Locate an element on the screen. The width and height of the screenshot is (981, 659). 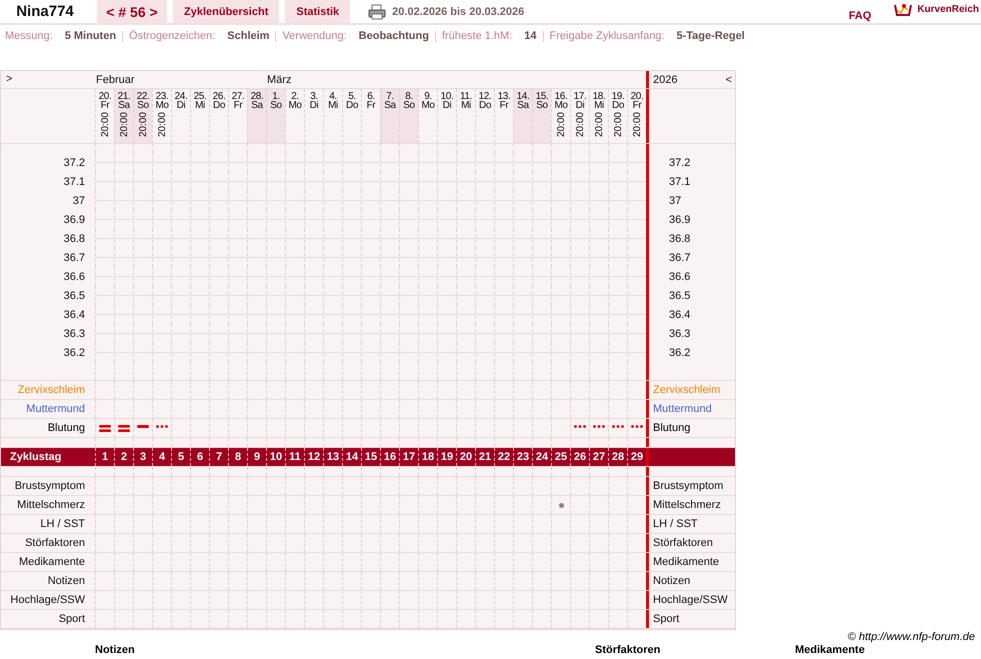
day-date: 23. is located at coordinates (162, 96).